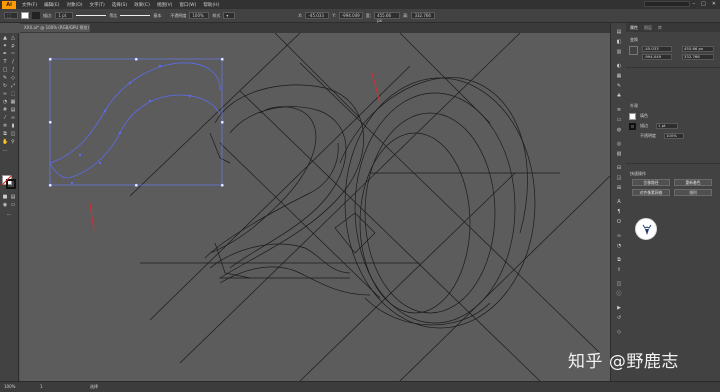  Describe the element at coordinates (13, 102) in the screenshot. I see `perspective-grid-tool-icon: ▦` at that location.